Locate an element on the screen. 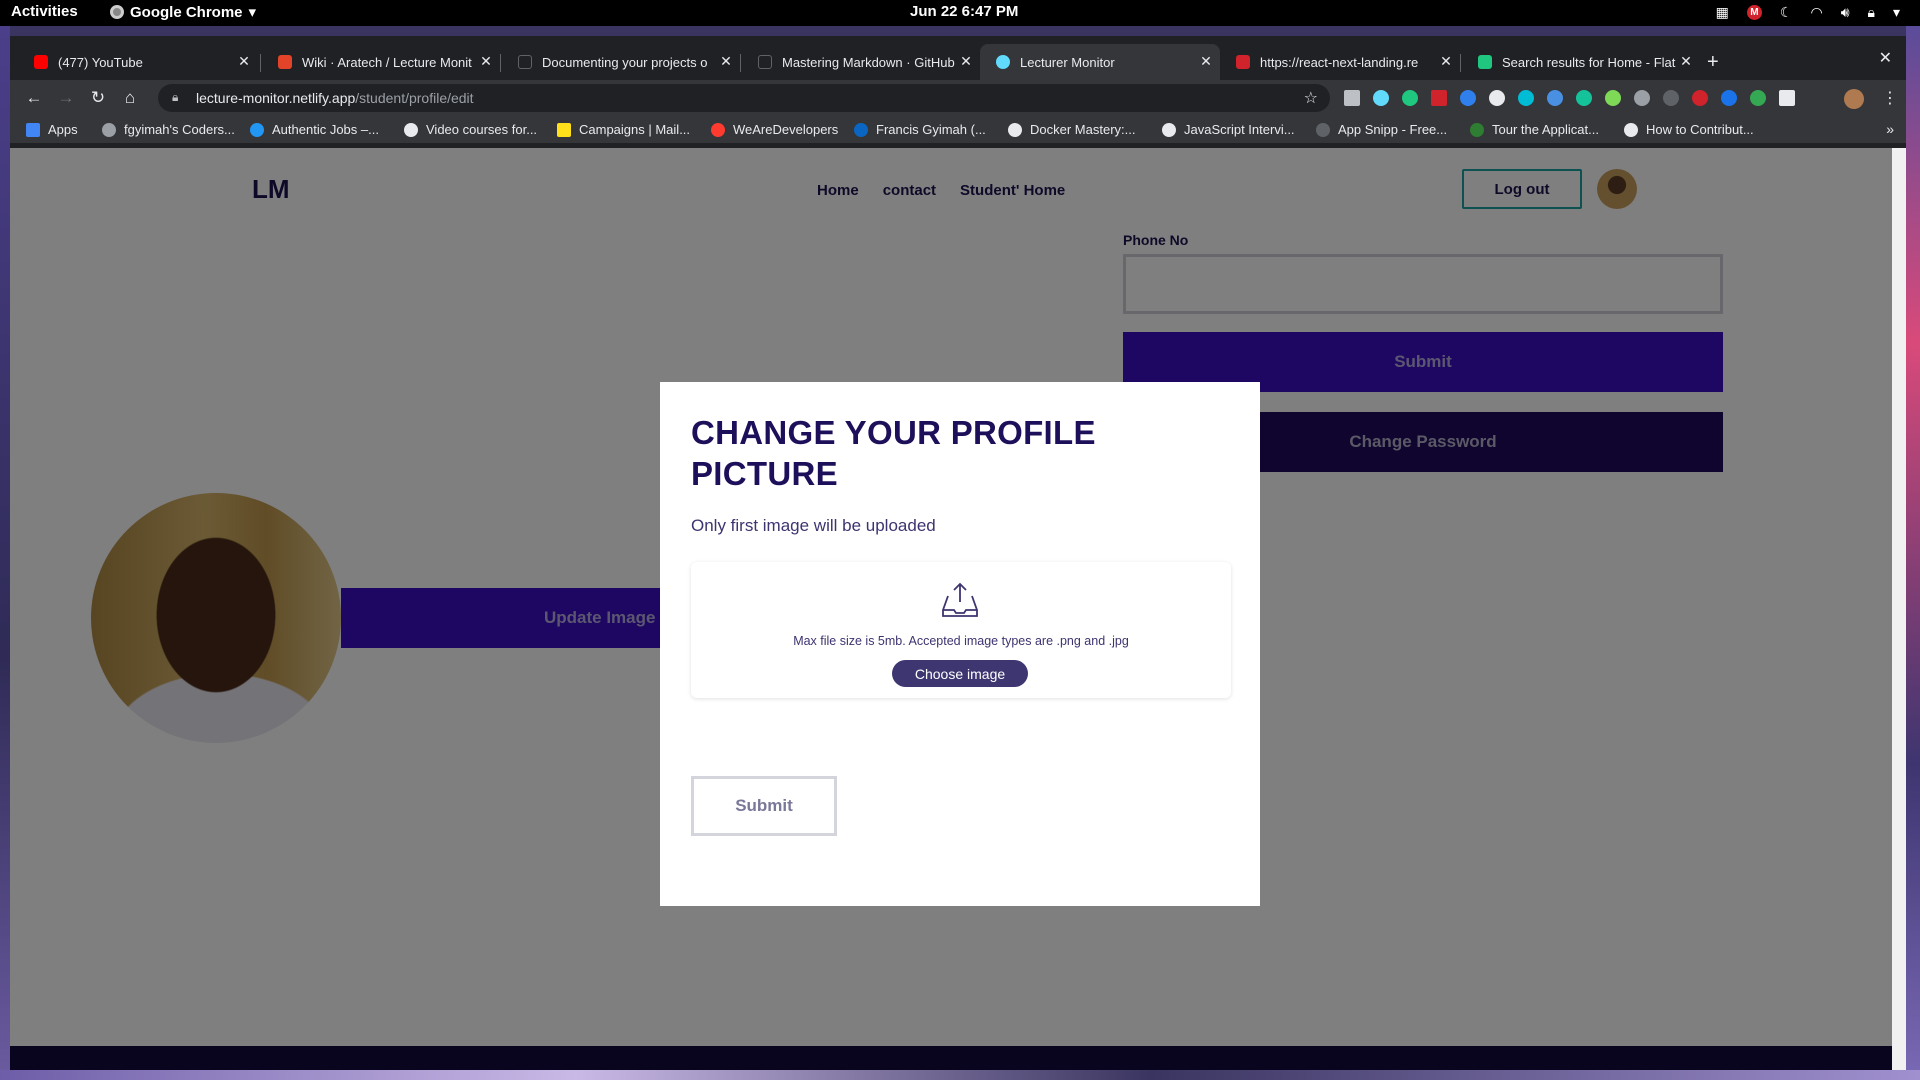  app-menu: Google Chrome ▾ is located at coordinates (183, 12).